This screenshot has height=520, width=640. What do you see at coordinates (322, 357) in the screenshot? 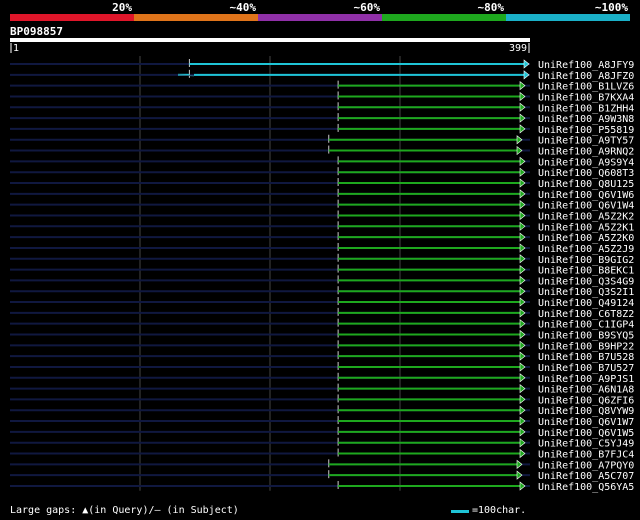
I see `hit-row: UniRef100_B7U528` at bounding box center [322, 357].